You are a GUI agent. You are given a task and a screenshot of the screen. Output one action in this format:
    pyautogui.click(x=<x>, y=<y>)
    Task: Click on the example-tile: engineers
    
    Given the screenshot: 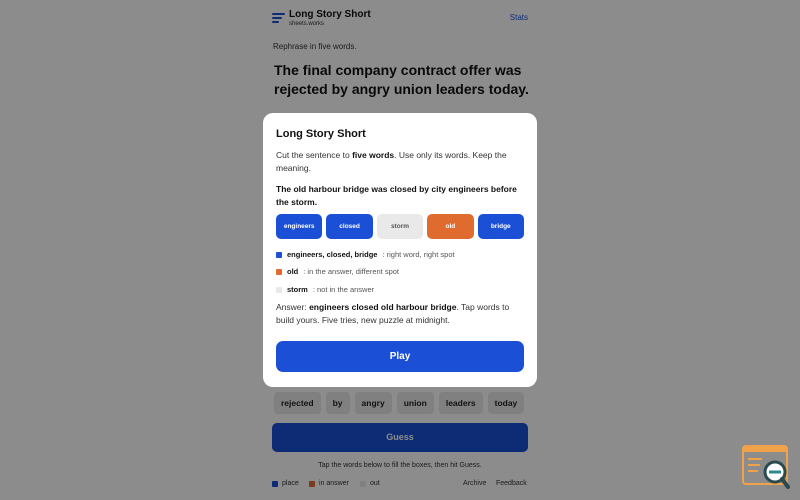 What is the action you would take?
    pyautogui.click(x=299, y=226)
    